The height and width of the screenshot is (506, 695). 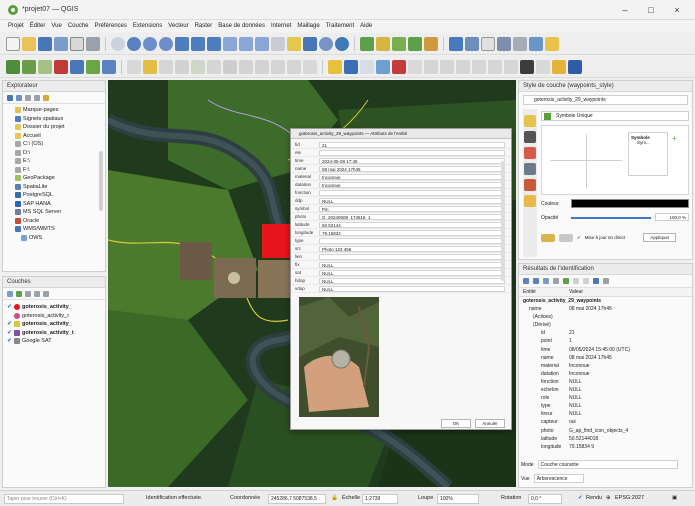 I want to click on expand-icon, so click(x=37, y=294).